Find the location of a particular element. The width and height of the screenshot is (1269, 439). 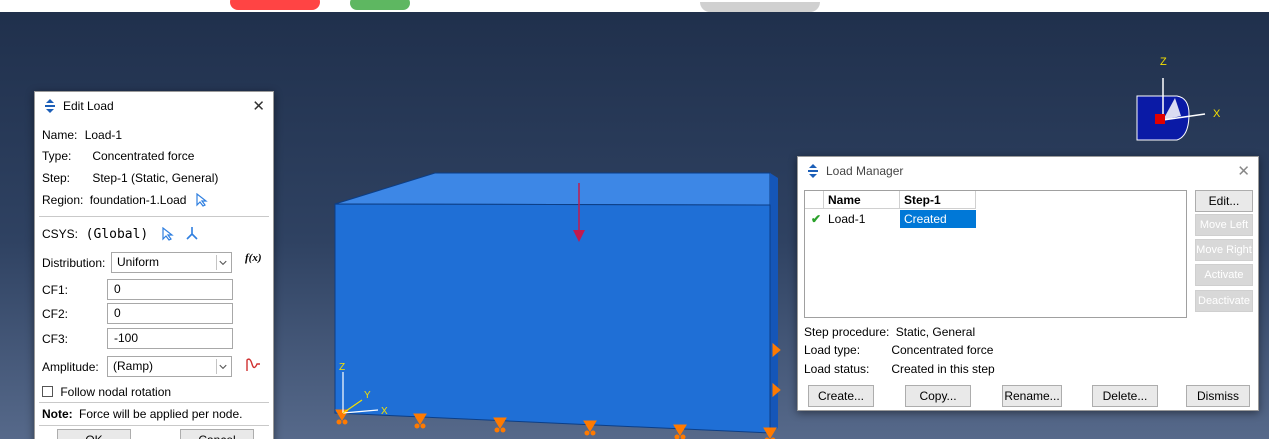

loads-table: Name Step-1 ✔ Load-1 Created is located at coordinates (995, 254).